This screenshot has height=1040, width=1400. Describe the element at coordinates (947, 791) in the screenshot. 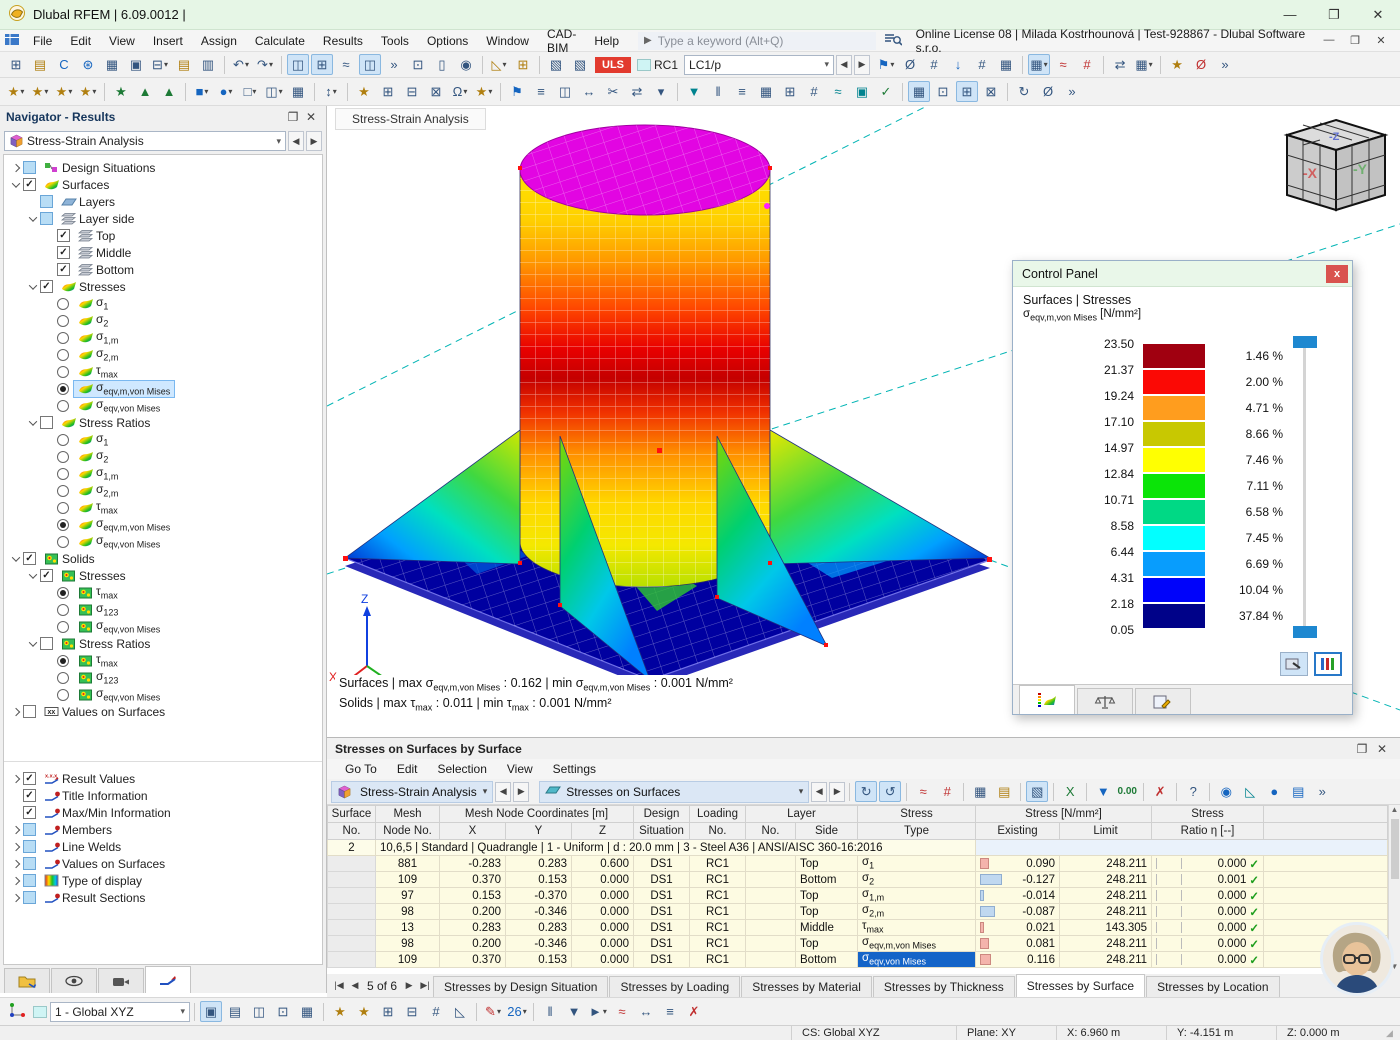

I see `result-values-table: #` at that location.